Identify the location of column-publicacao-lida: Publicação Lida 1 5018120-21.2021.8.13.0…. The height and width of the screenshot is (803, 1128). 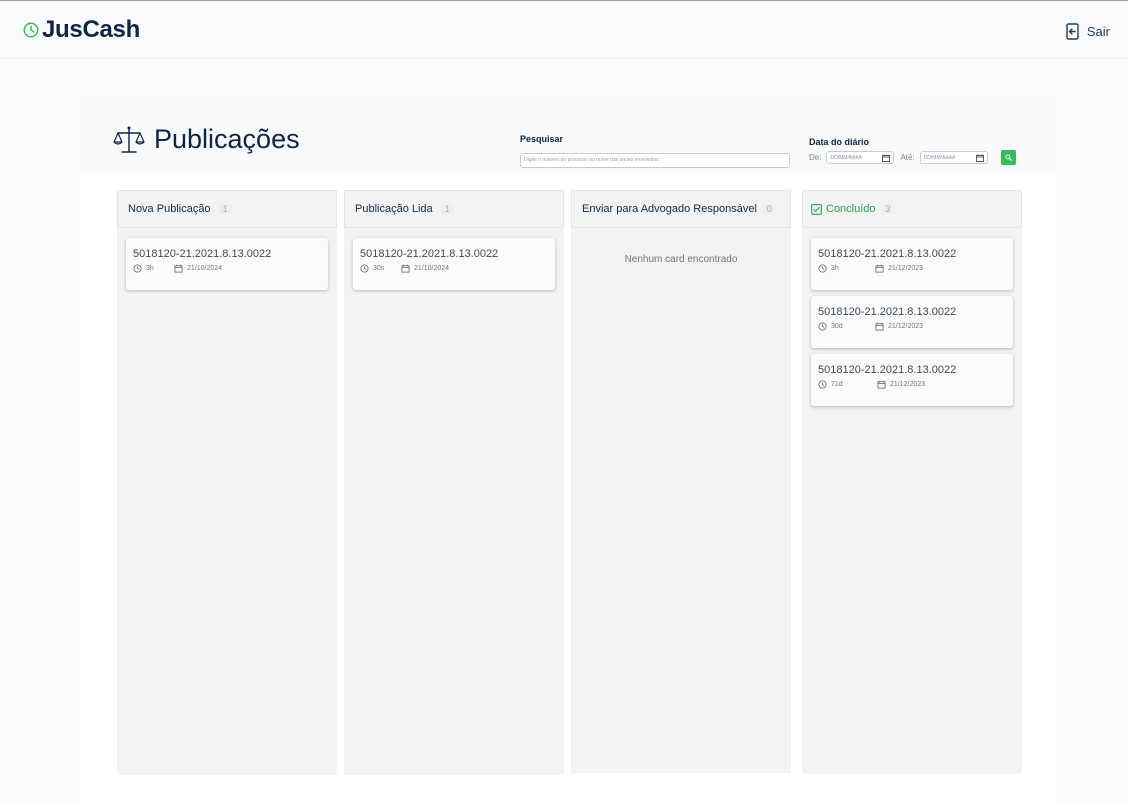
(454, 482).